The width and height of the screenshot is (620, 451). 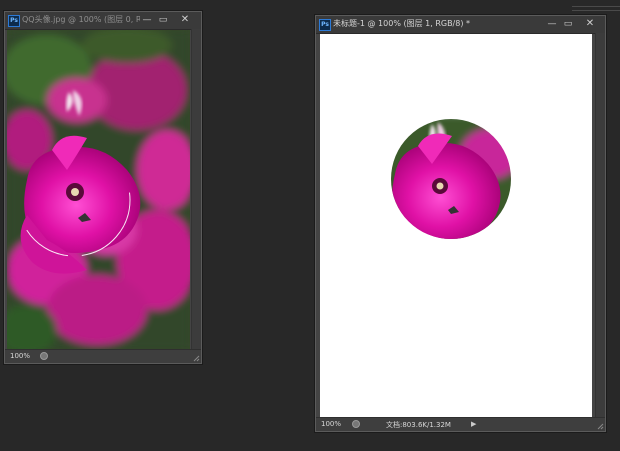 What do you see at coordinates (418, 425) in the screenshot?
I see `document-size-info: 文档:803.6K/1.32M` at bounding box center [418, 425].